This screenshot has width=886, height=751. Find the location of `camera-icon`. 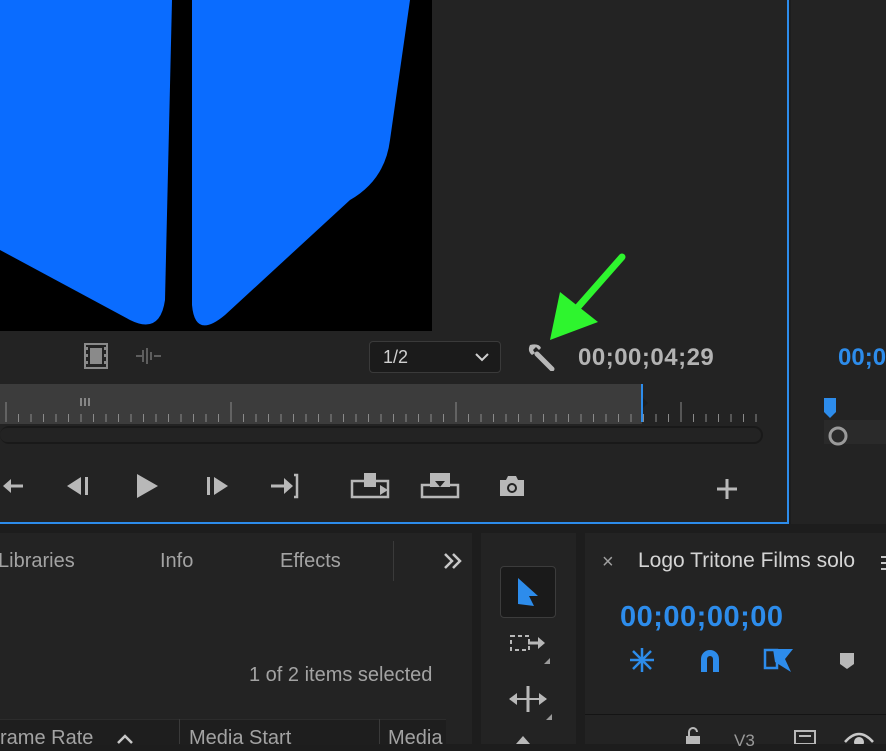

camera-icon is located at coordinates (512, 486).